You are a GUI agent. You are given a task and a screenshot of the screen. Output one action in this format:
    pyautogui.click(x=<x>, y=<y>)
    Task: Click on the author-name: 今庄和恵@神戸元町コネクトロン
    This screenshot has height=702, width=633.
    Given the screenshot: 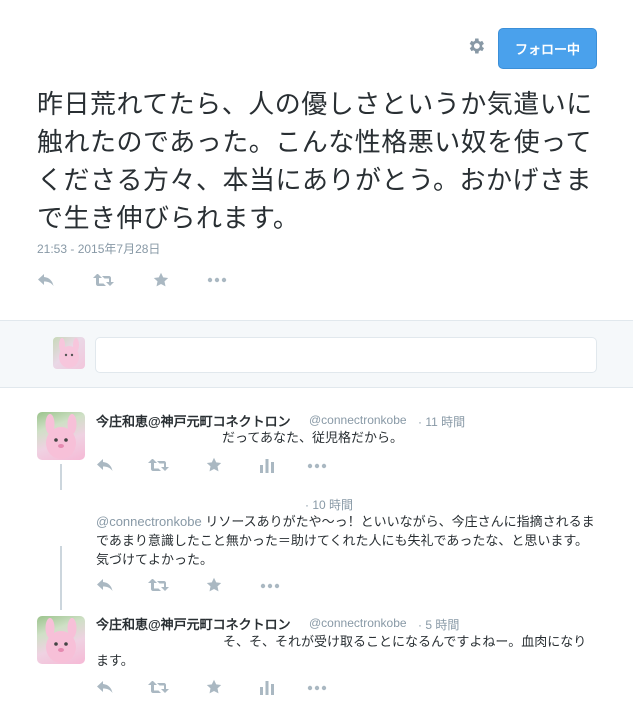 What is the action you would take?
    pyautogui.click(x=193, y=623)
    